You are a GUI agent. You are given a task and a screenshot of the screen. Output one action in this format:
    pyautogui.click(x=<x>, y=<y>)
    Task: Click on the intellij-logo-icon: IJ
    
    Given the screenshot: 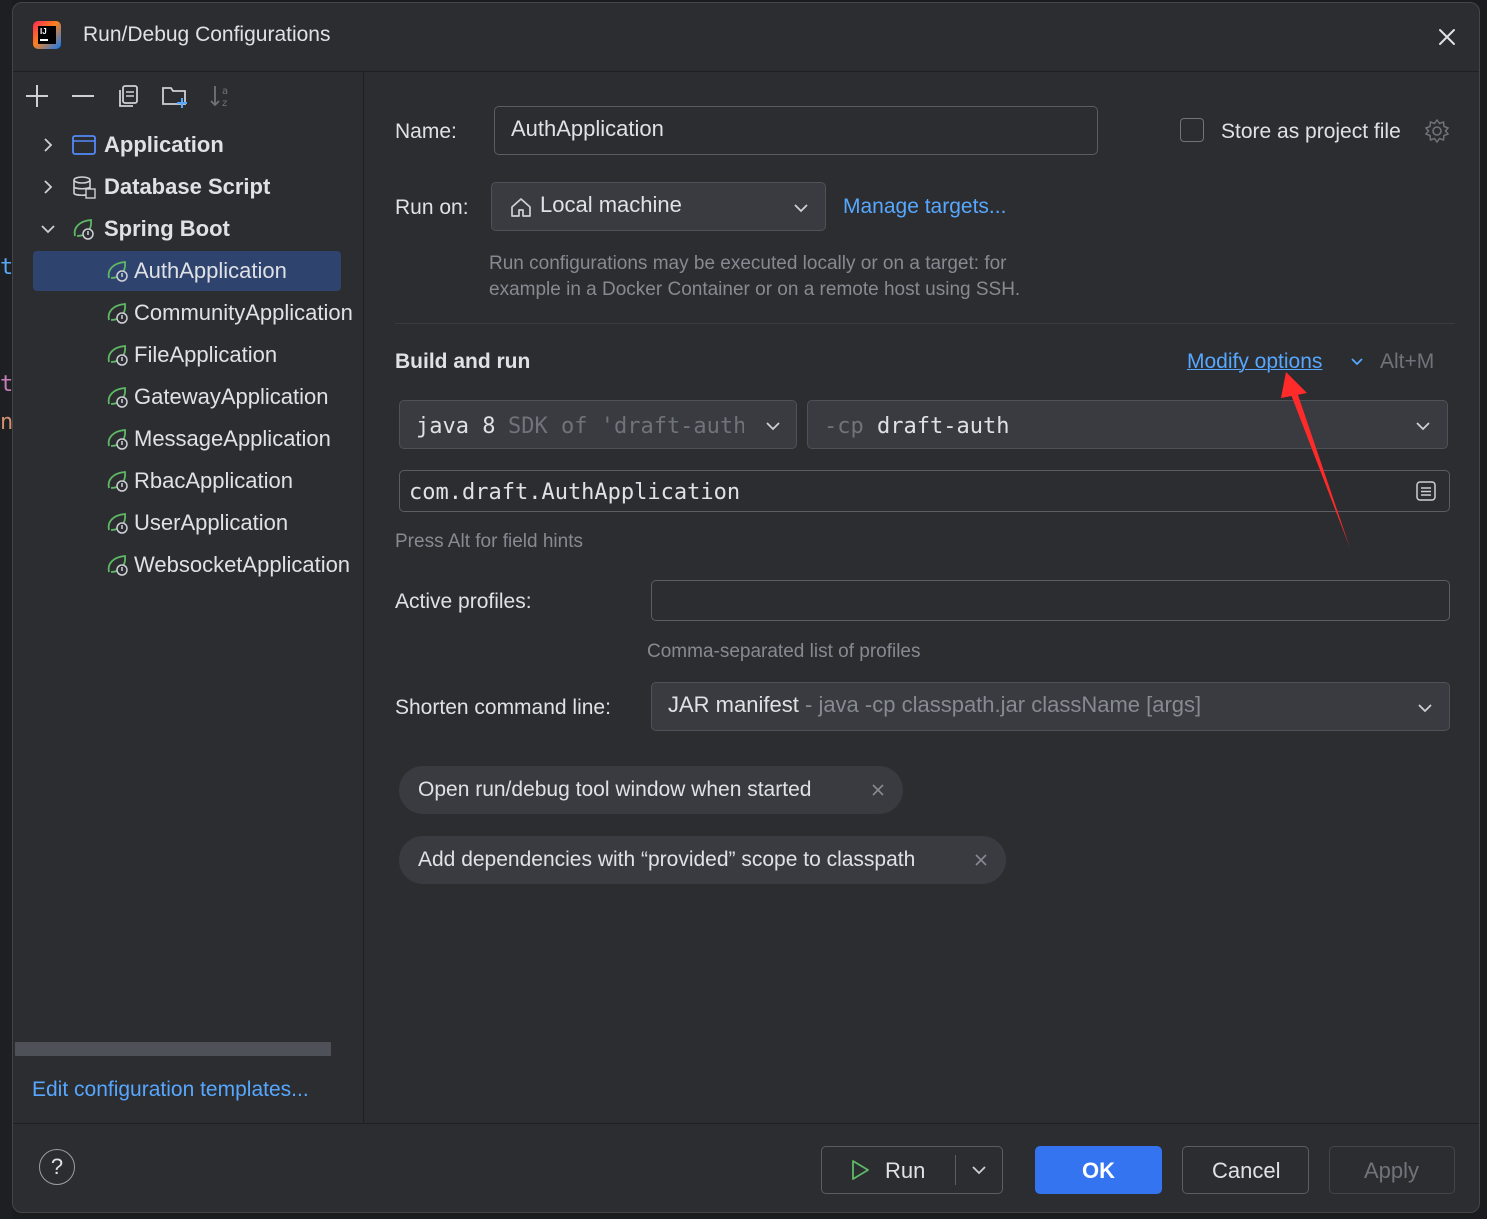 What is the action you would take?
    pyautogui.click(x=47, y=35)
    